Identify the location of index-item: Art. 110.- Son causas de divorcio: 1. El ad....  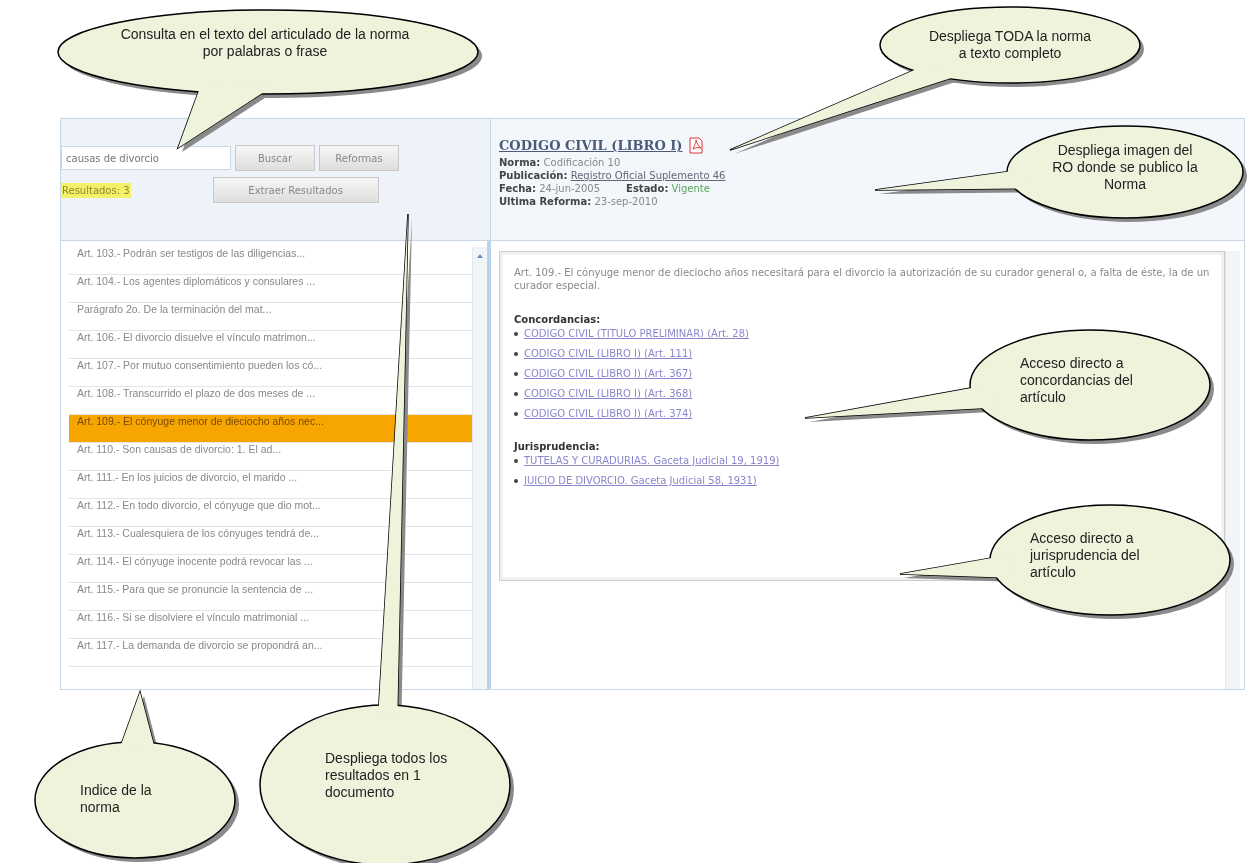
(270, 457).